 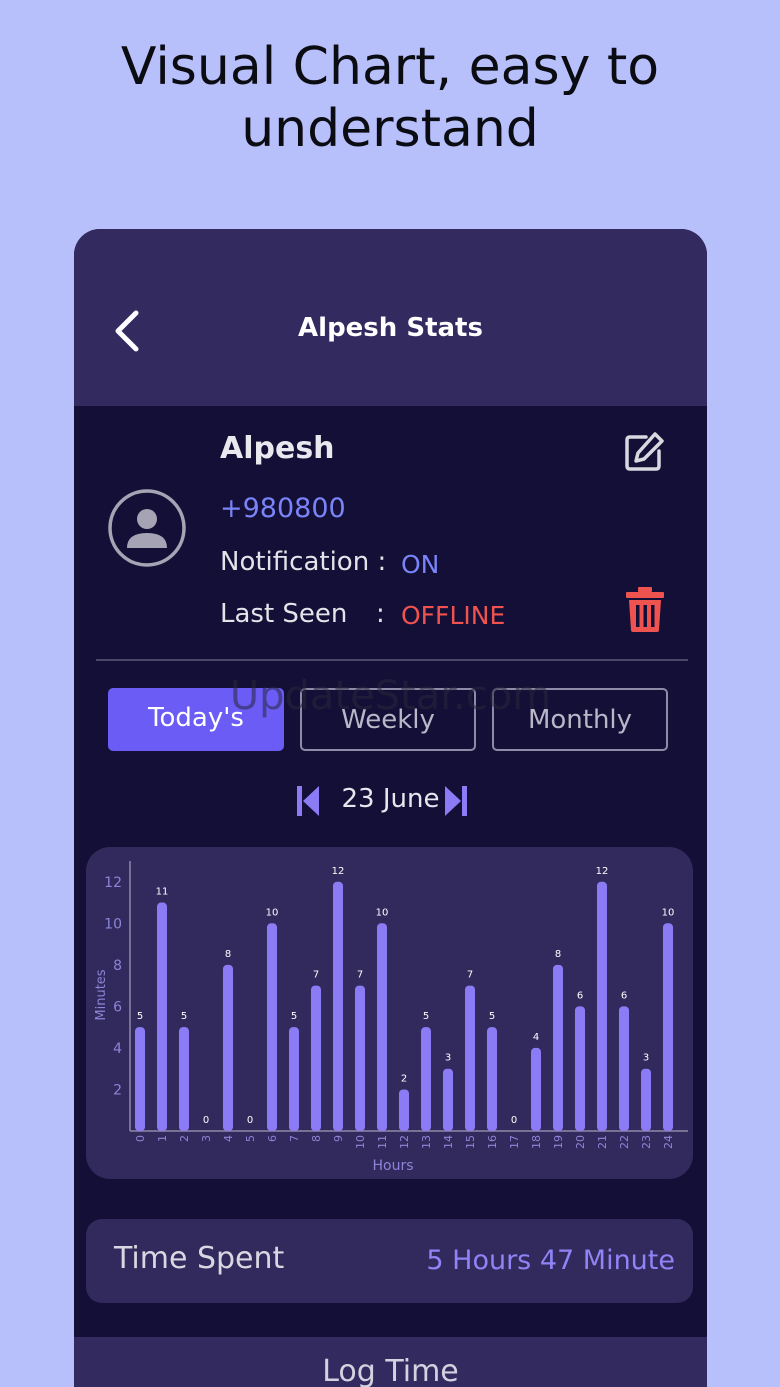 I want to click on data-label-hour-18: 4, so click(x=536, y=1037).